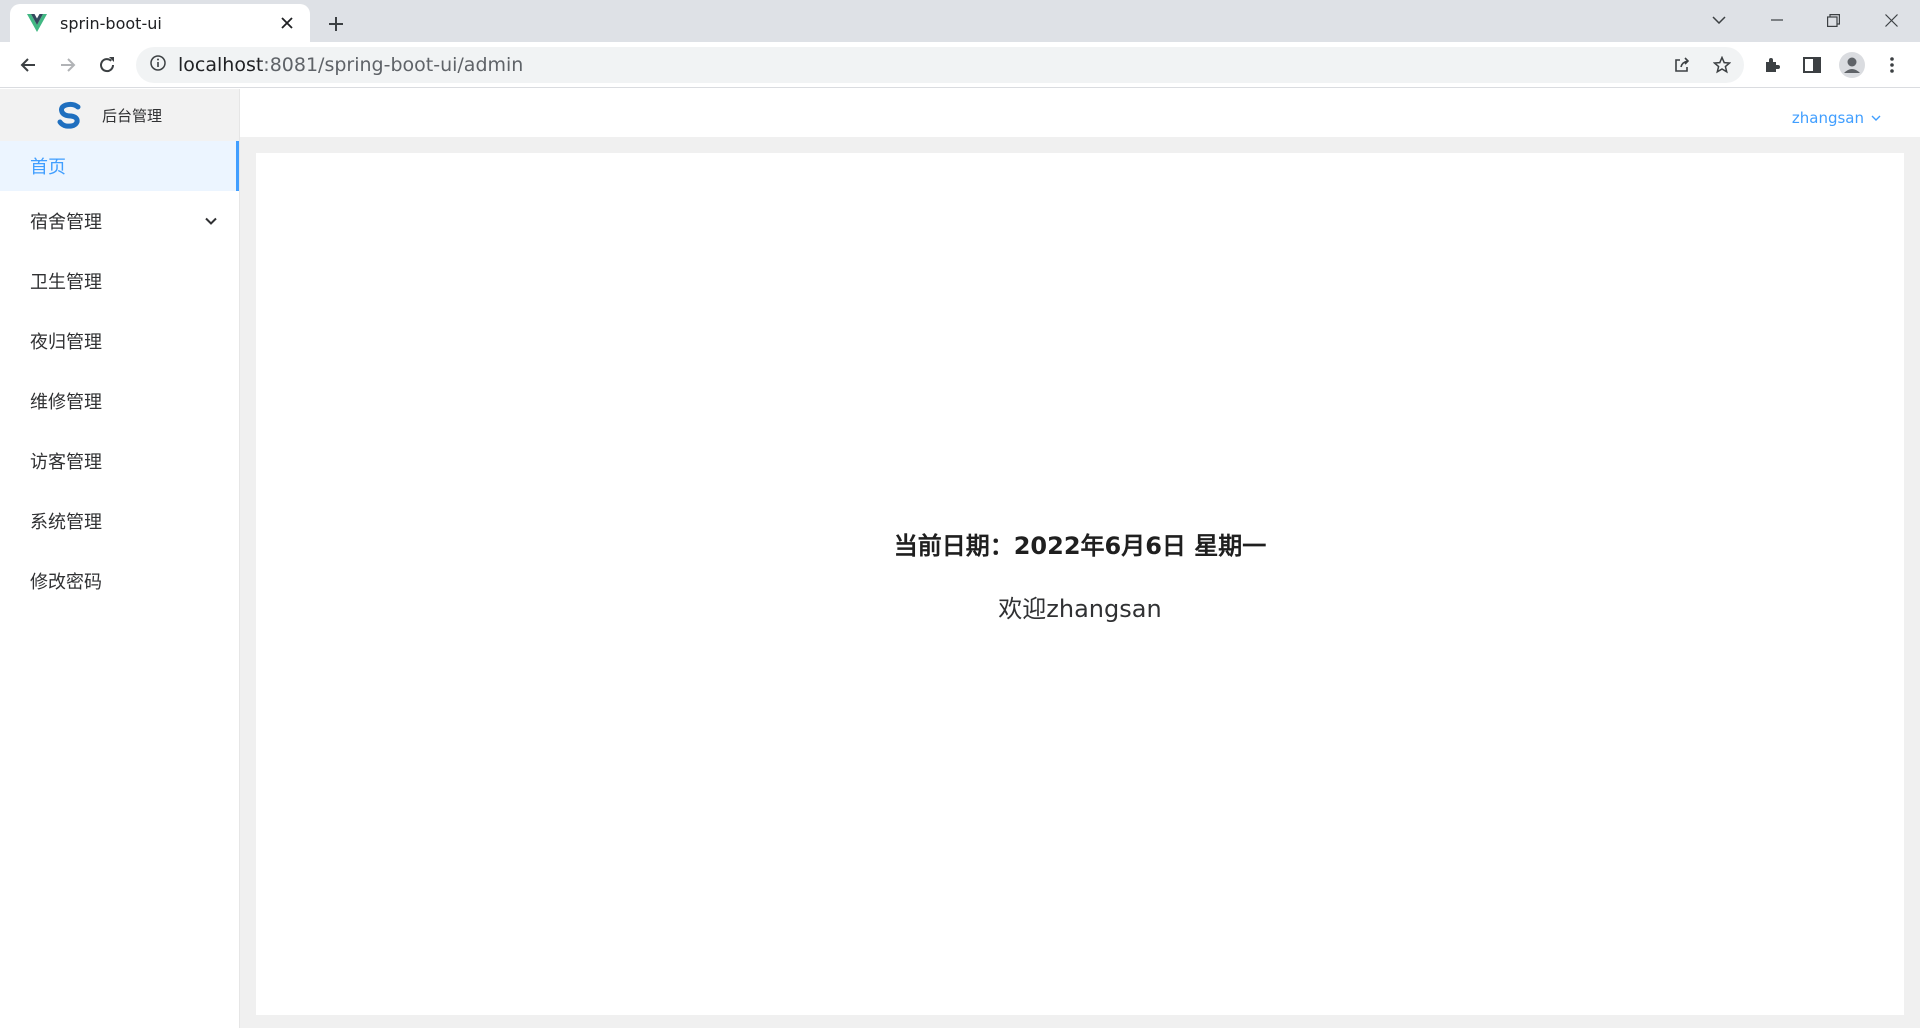 Image resolution: width=1920 pixels, height=1028 pixels. I want to click on url-host: localhost, so click(221, 65).